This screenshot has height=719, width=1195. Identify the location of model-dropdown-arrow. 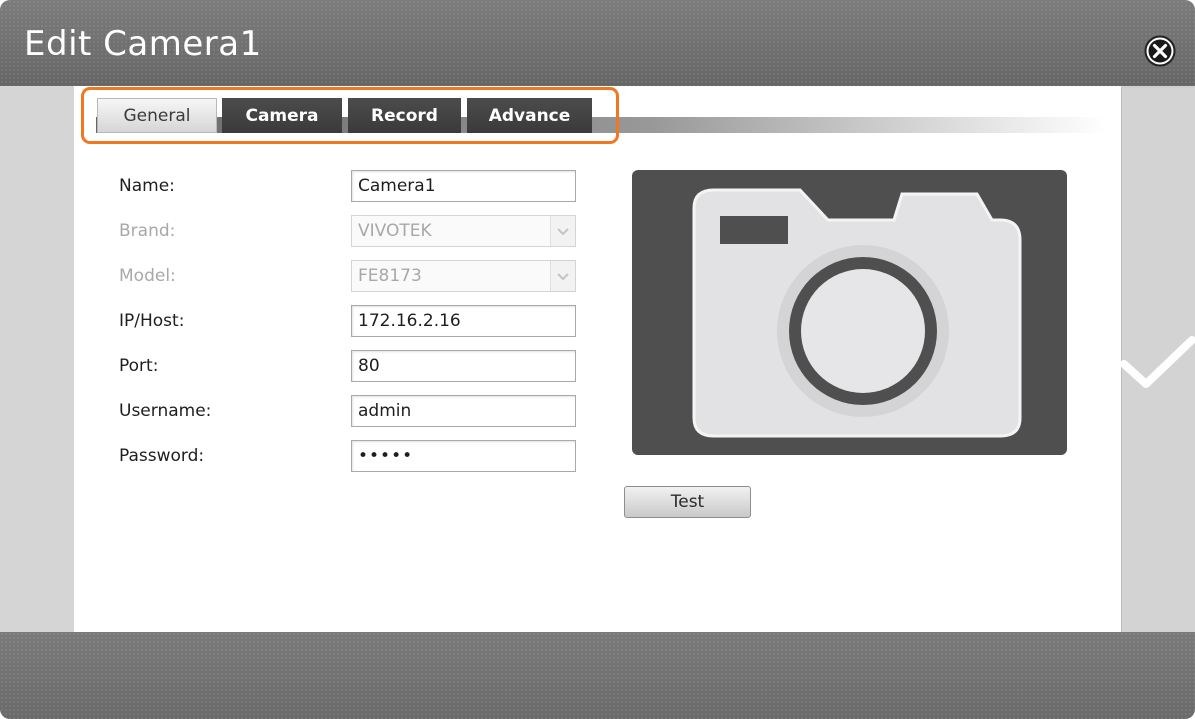
(562, 276).